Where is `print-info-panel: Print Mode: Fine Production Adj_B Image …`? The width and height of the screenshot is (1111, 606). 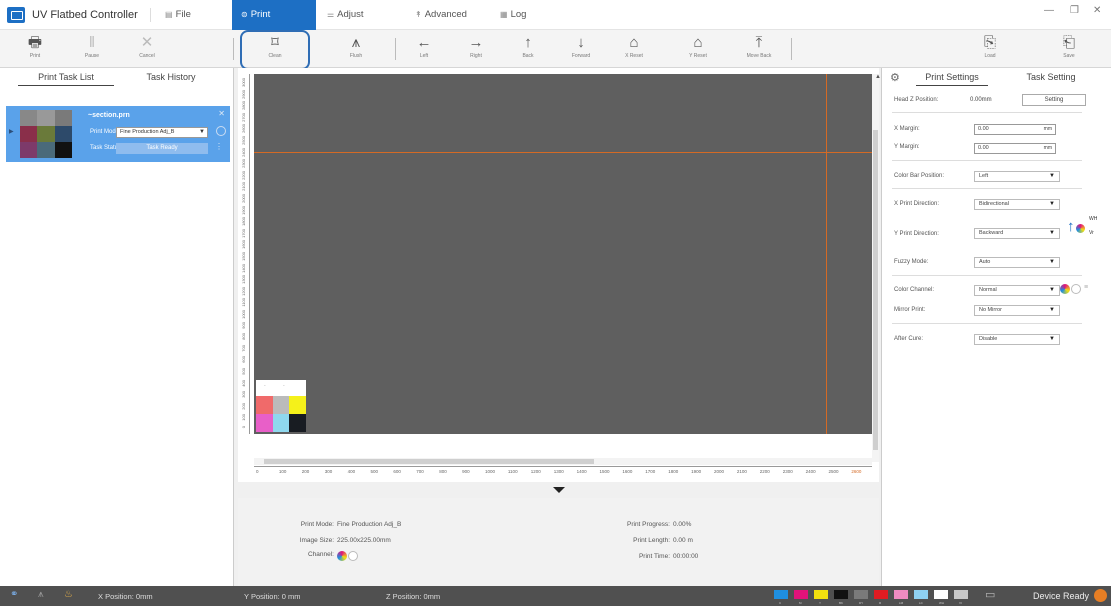
print-info-panel: Print Mode: Fine Production Adj_B Image … is located at coordinates (558, 542).